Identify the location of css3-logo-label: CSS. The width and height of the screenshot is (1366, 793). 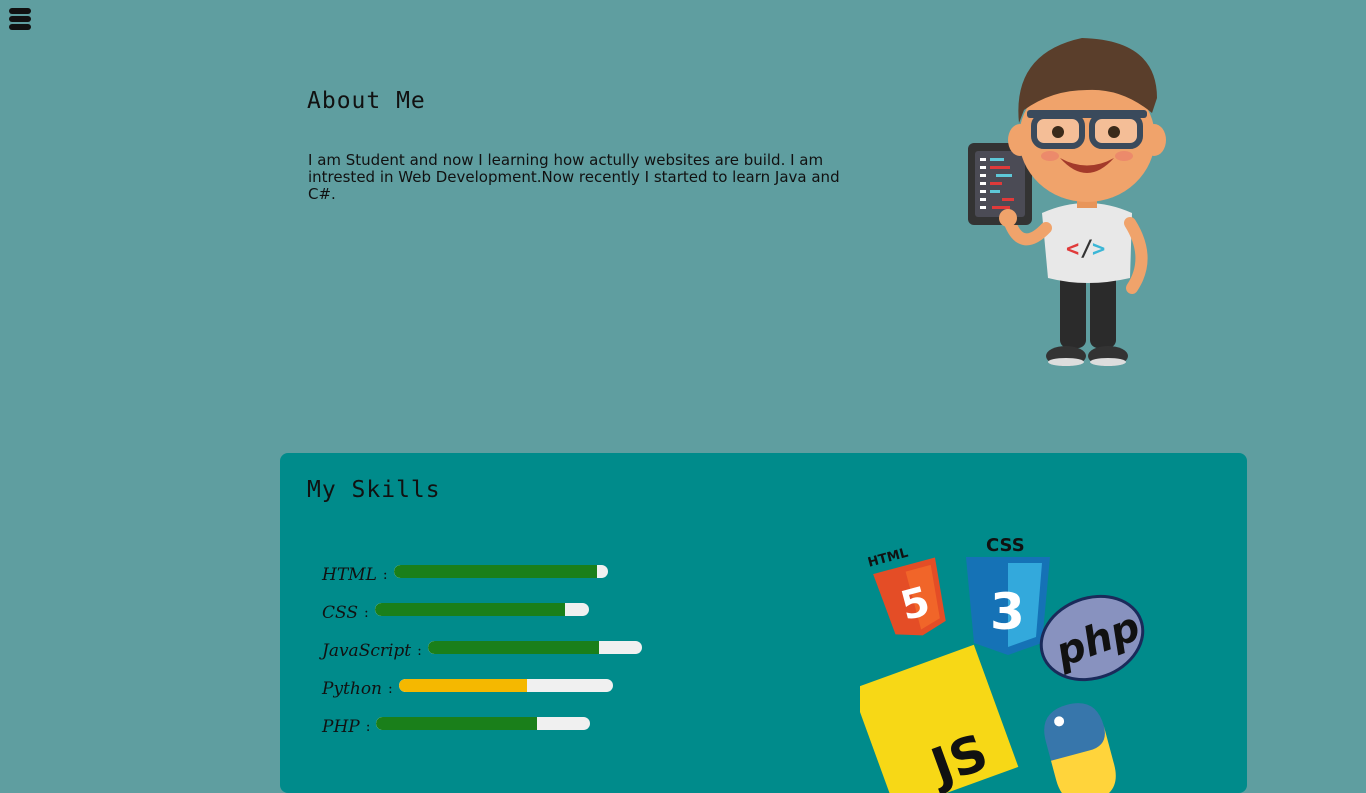
(1005, 545).